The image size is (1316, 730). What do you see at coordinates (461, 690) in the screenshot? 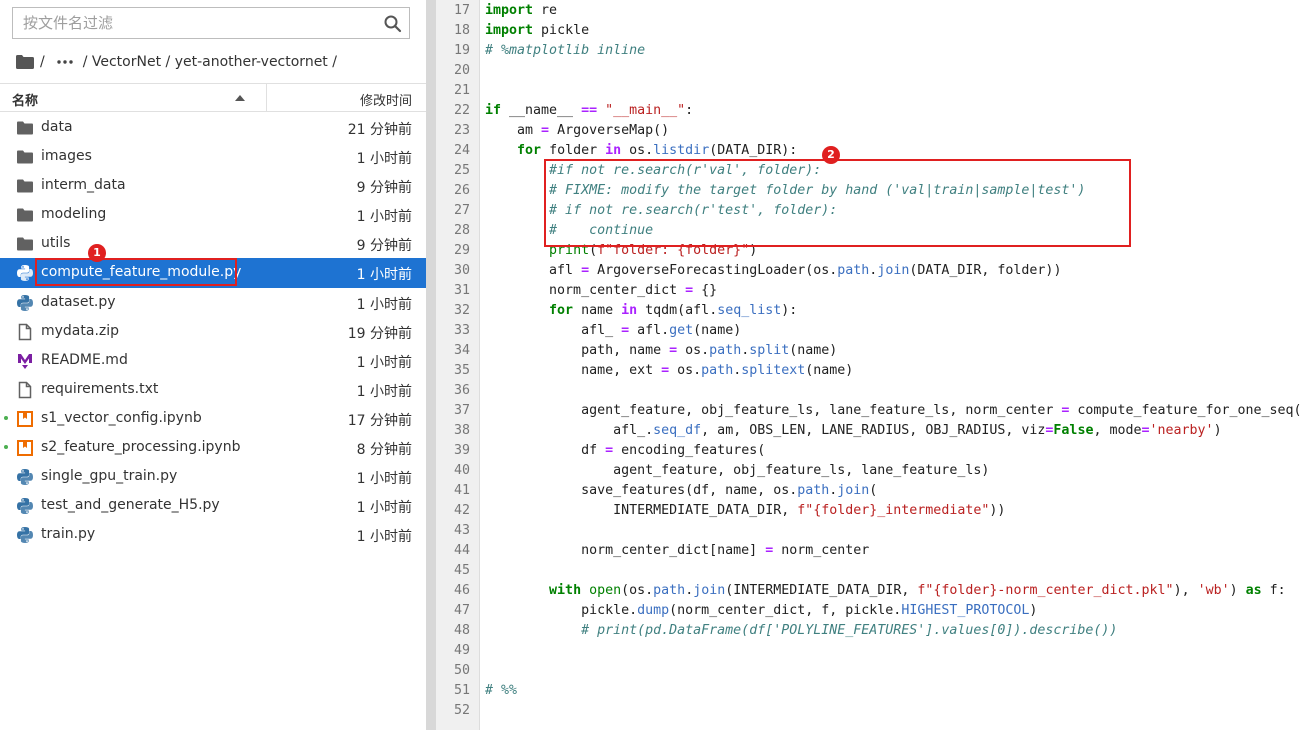
I see `line-number: 51` at bounding box center [461, 690].